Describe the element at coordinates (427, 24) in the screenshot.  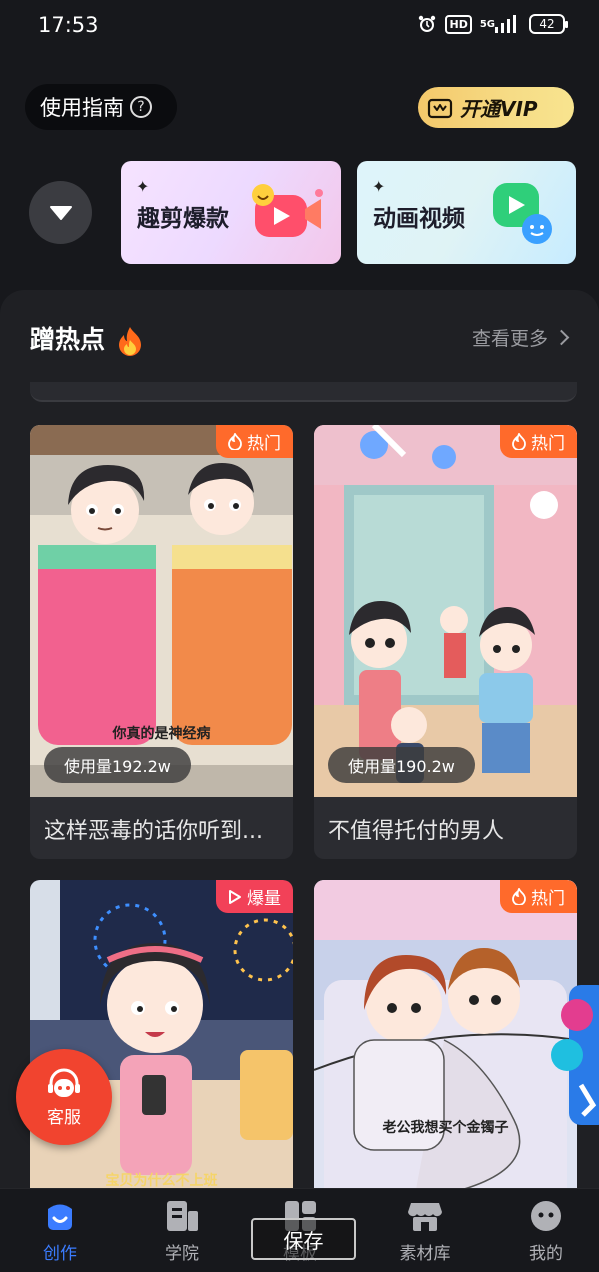
I see `alarm-icon` at that location.